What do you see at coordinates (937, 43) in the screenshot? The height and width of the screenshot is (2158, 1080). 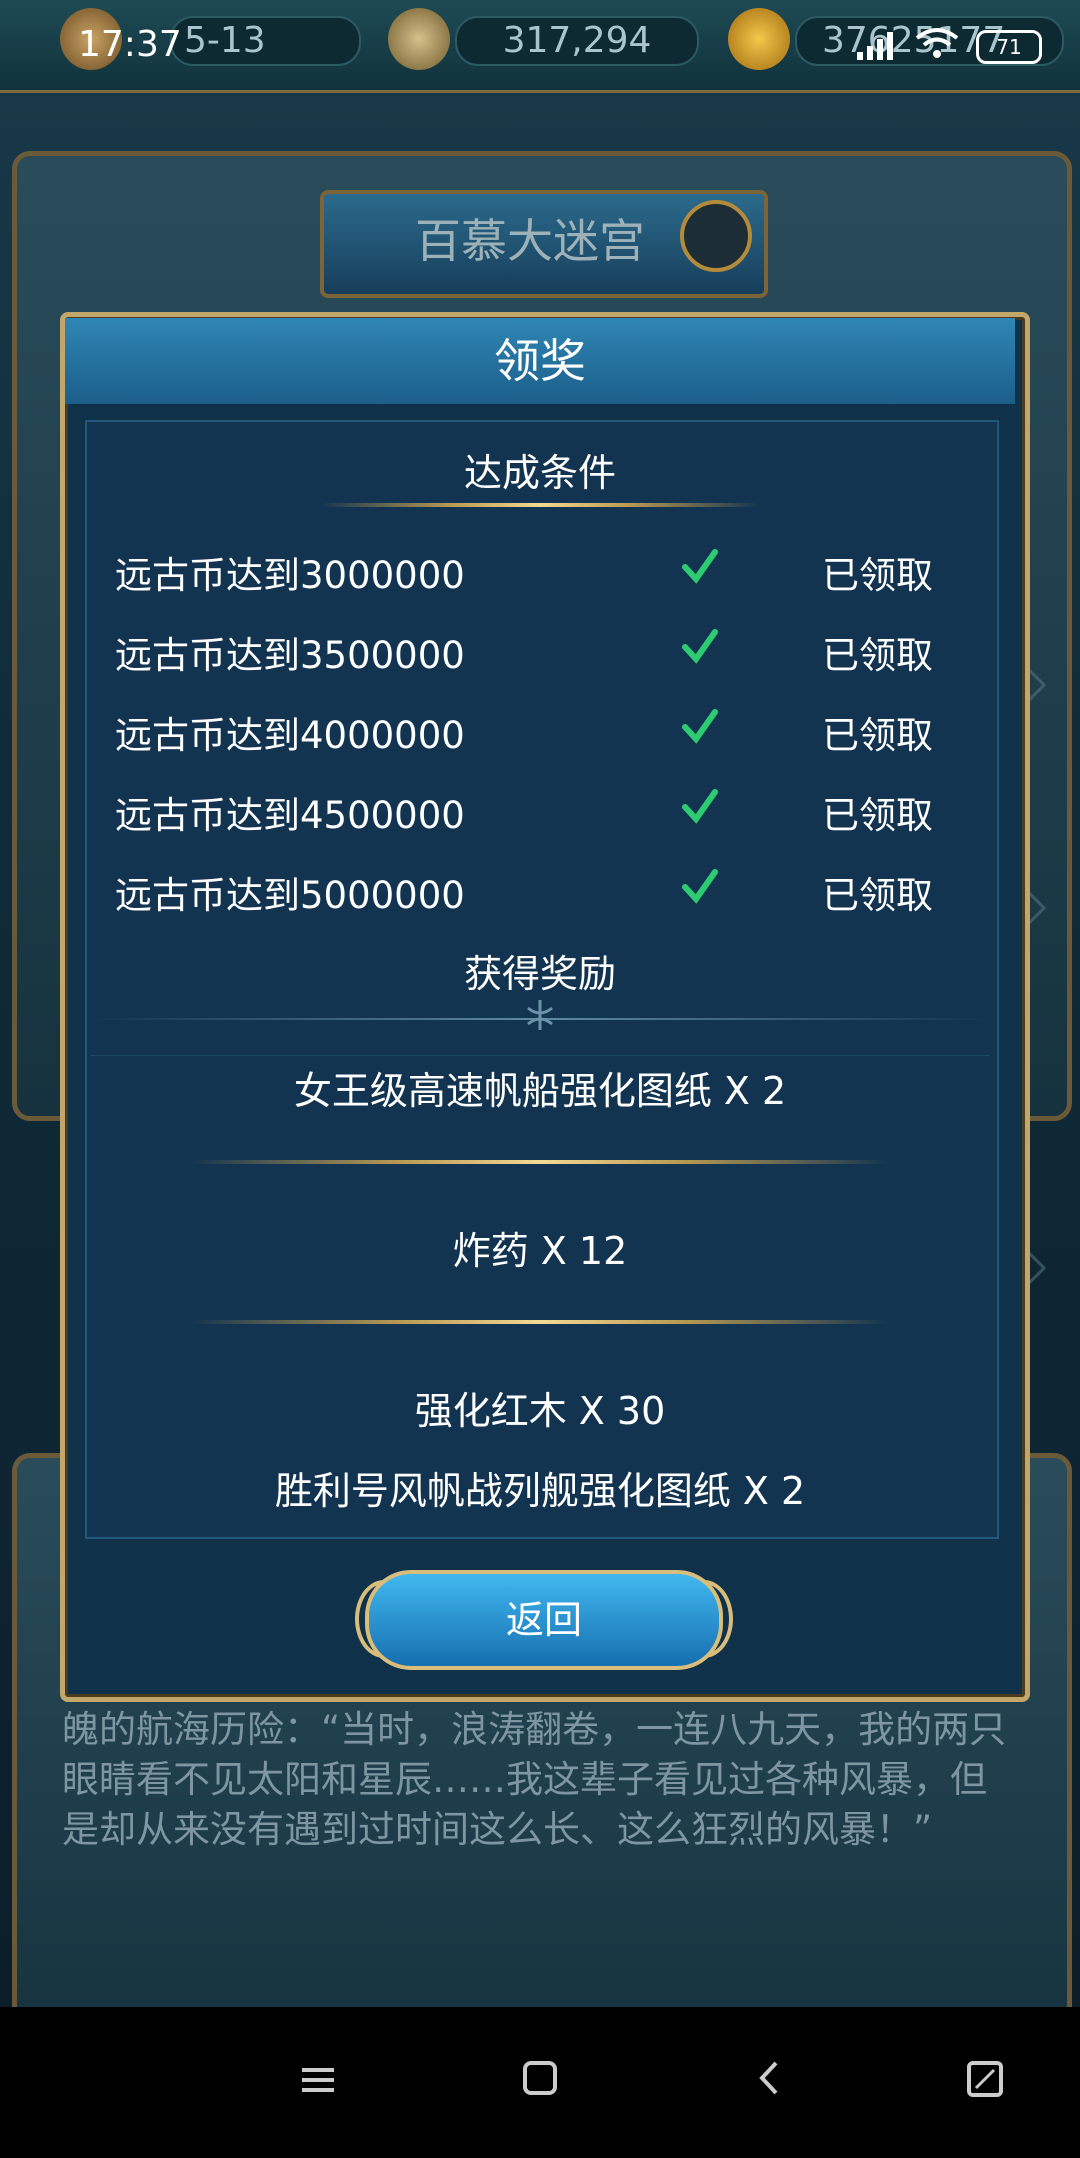 I see `wifi-icon` at bounding box center [937, 43].